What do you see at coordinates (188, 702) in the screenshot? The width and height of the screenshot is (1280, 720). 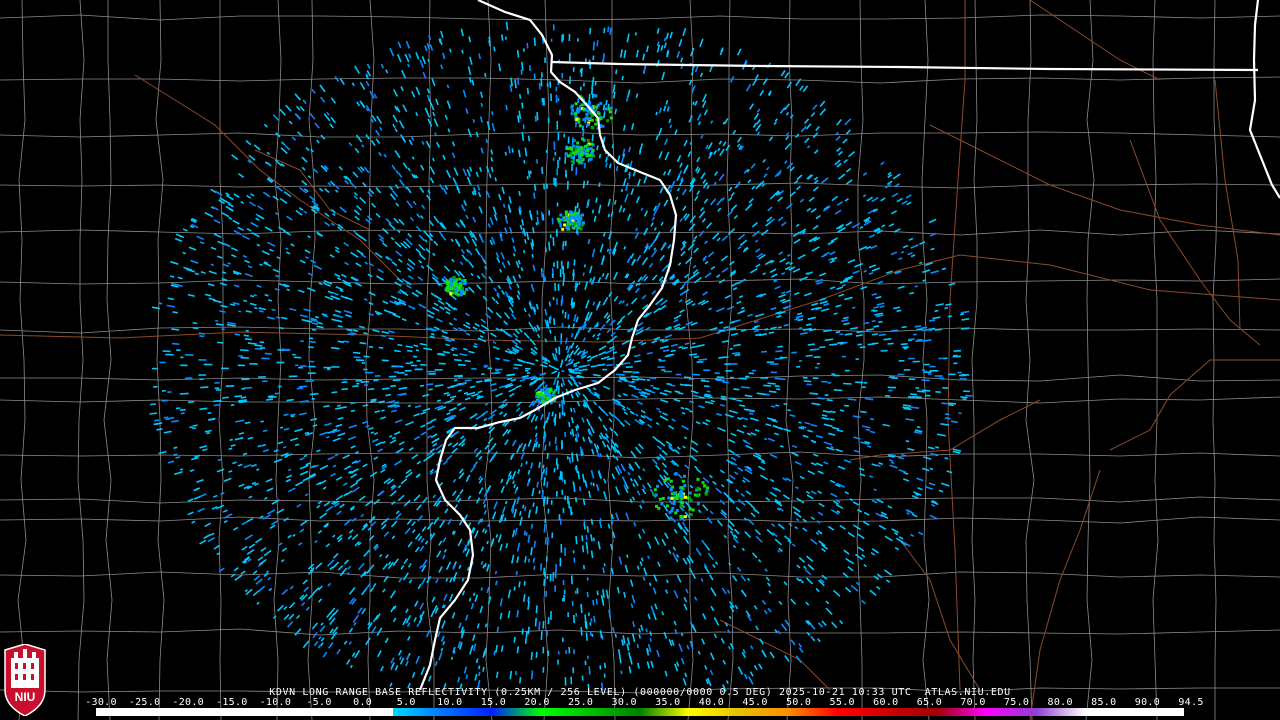 I see `legend-tick: -20.0` at bounding box center [188, 702].